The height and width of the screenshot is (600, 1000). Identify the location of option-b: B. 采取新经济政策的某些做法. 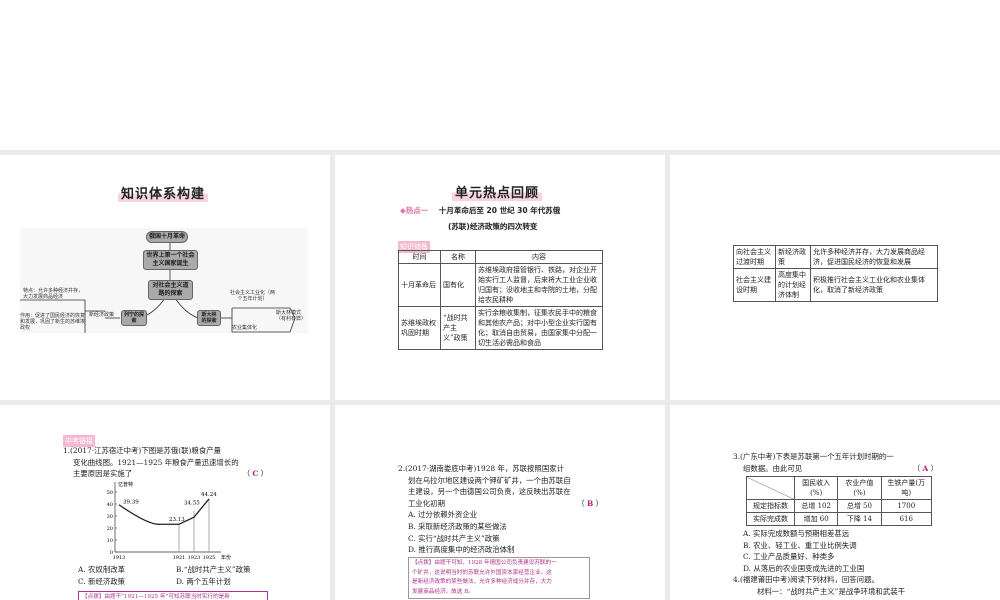
(457, 526).